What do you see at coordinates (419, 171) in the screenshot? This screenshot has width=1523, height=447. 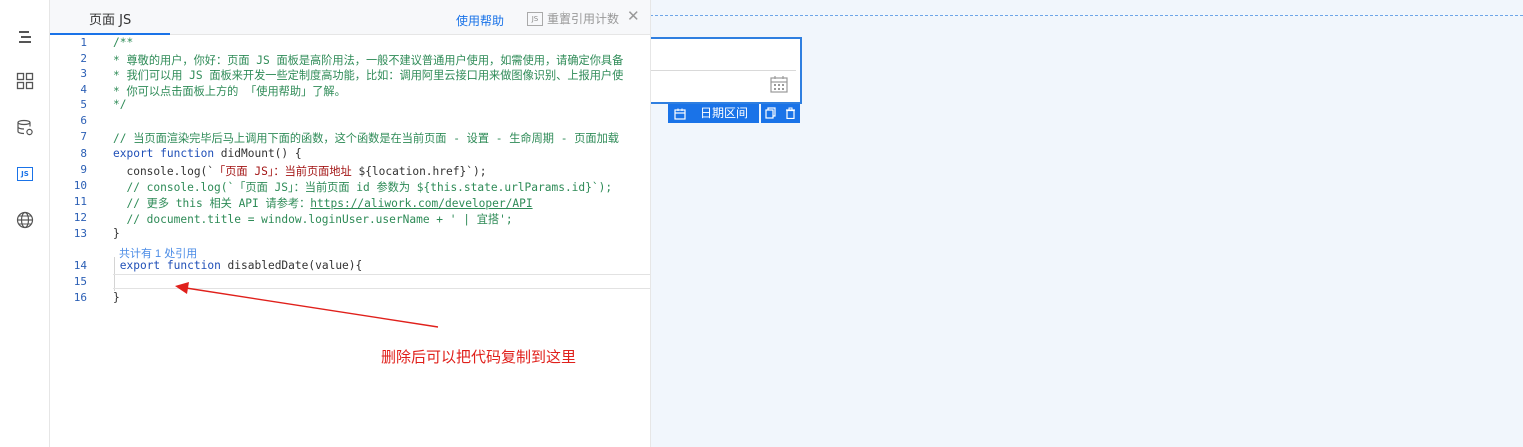 I see `code-text: ${location.href}`);` at bounding box center [419, 171].